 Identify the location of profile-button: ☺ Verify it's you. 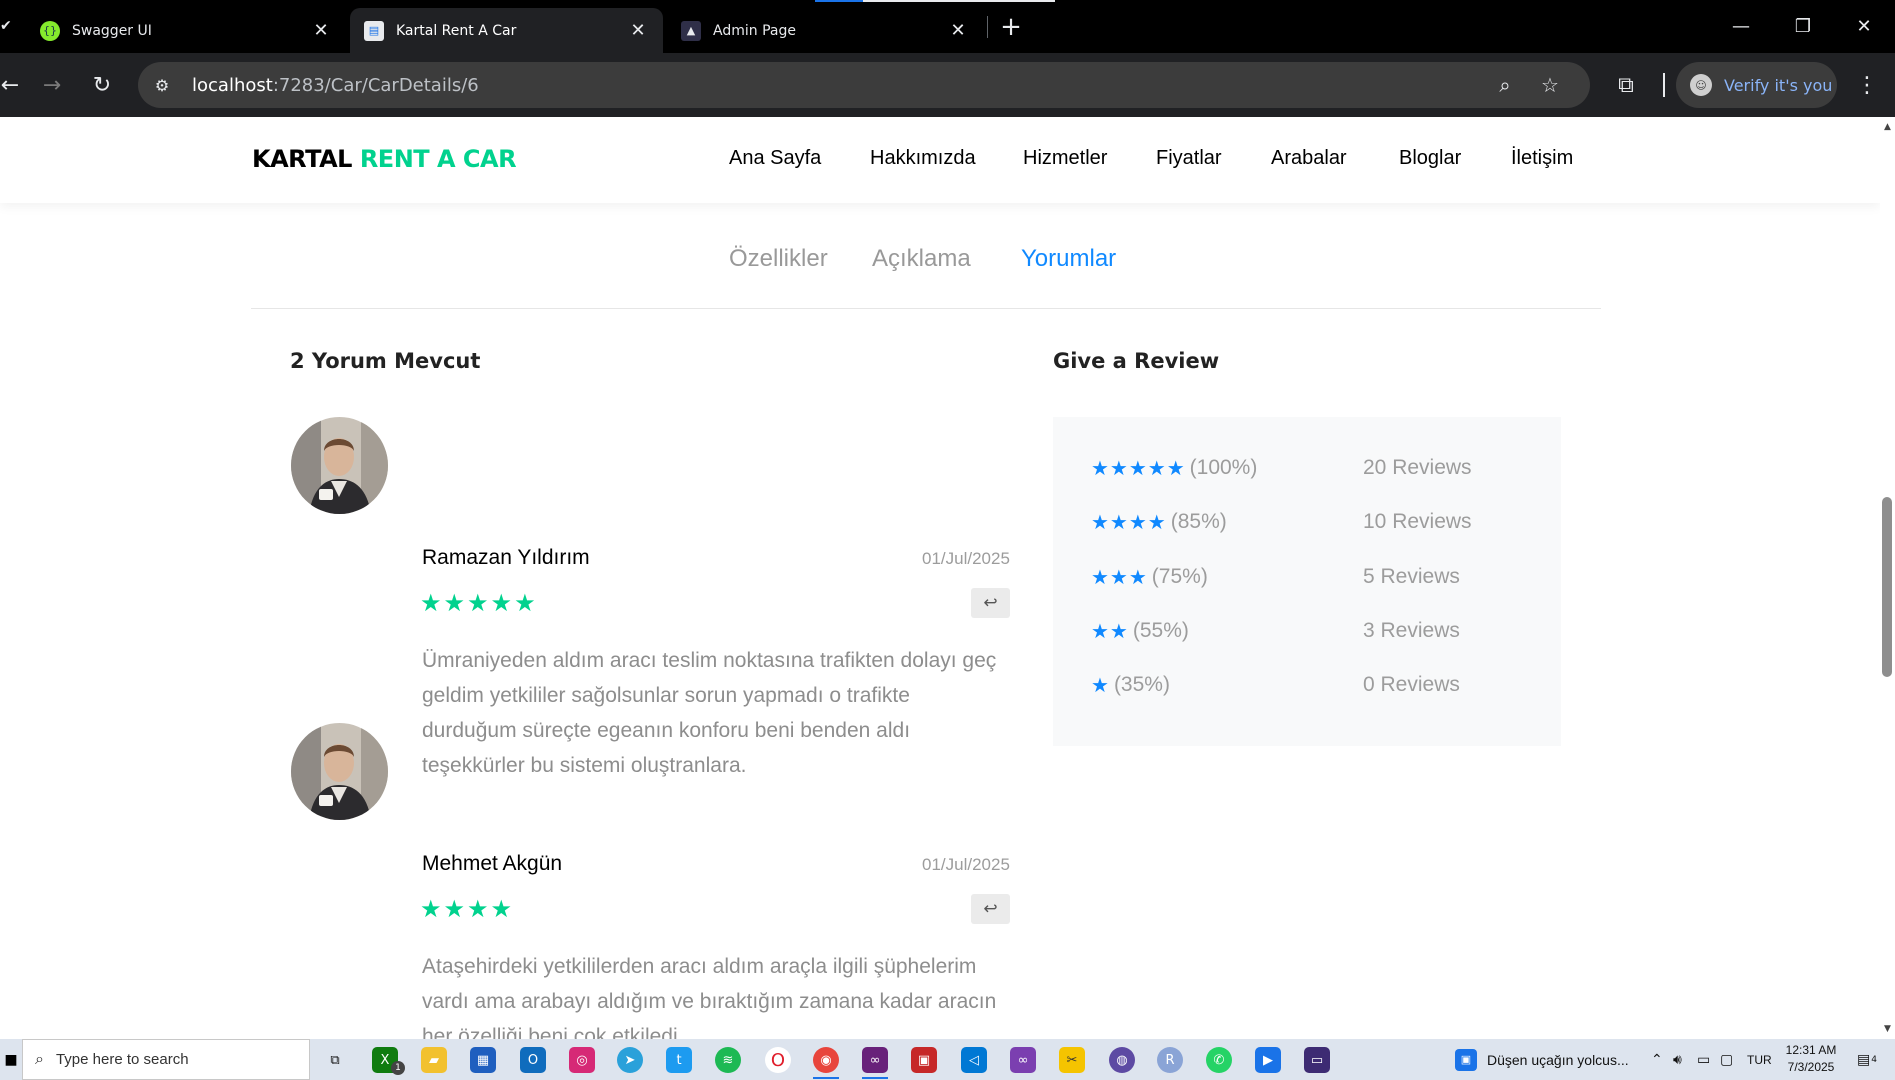
(1756, 85).